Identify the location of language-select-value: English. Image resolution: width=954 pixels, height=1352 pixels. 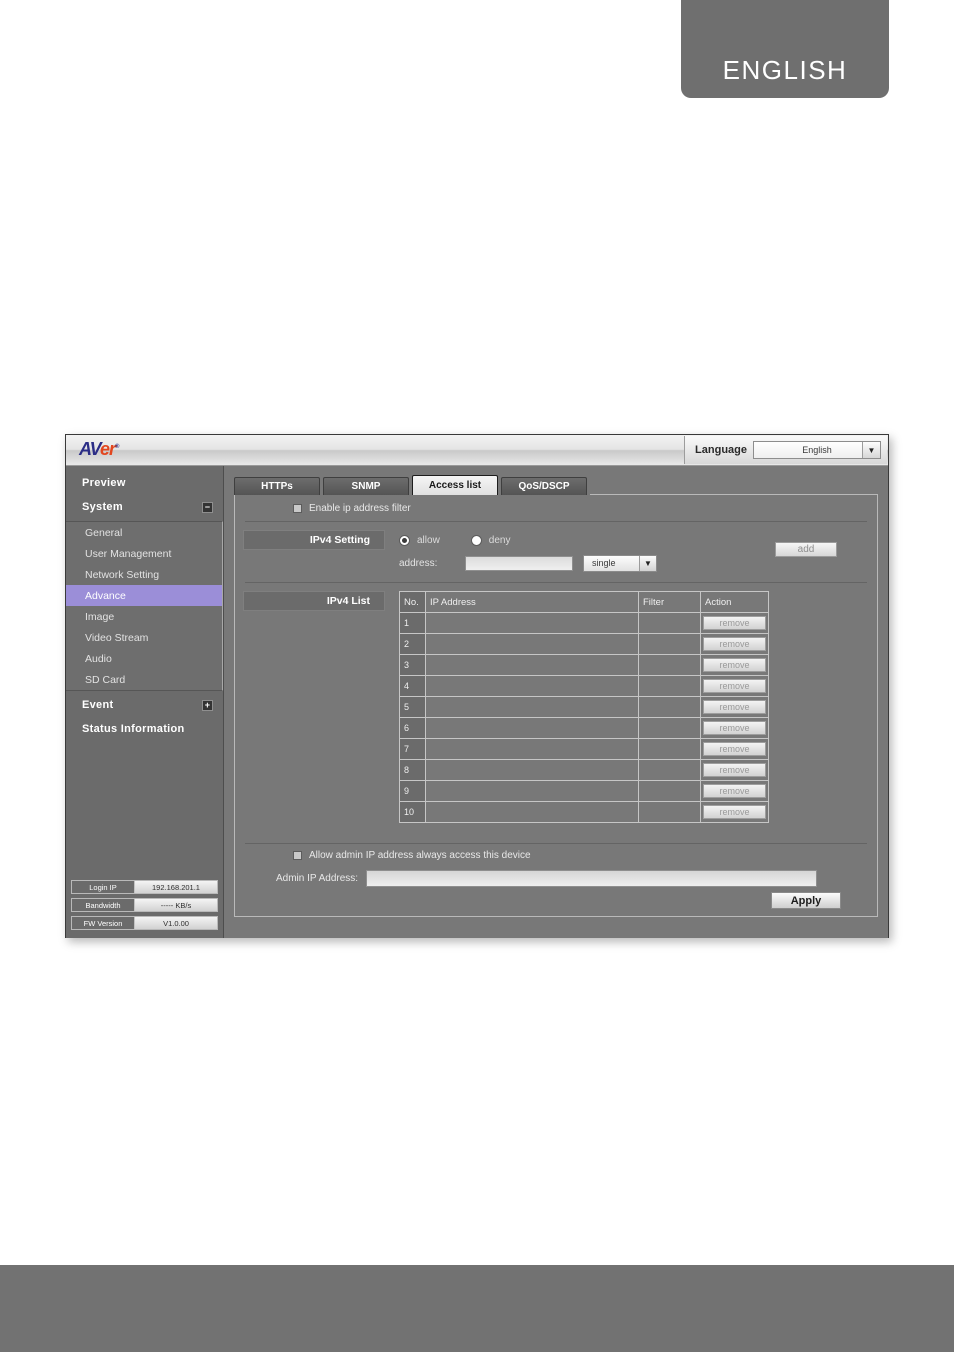
(817, 450).